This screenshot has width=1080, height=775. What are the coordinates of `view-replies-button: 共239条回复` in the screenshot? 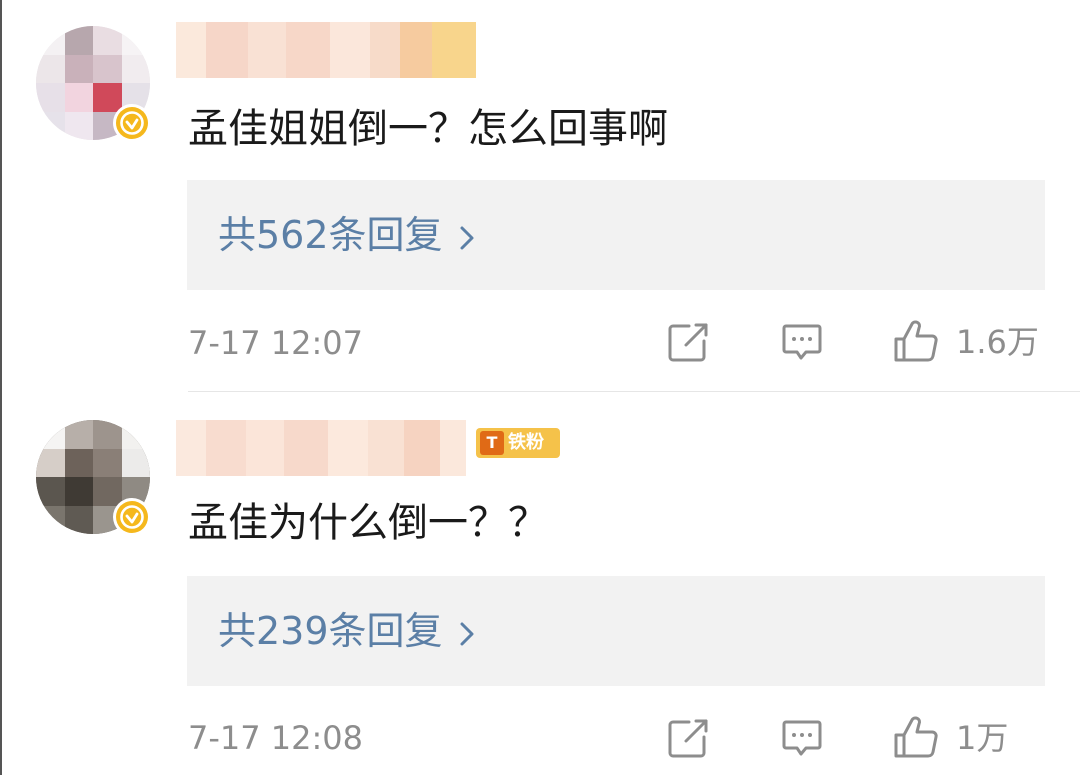 It's located at (616, 631).